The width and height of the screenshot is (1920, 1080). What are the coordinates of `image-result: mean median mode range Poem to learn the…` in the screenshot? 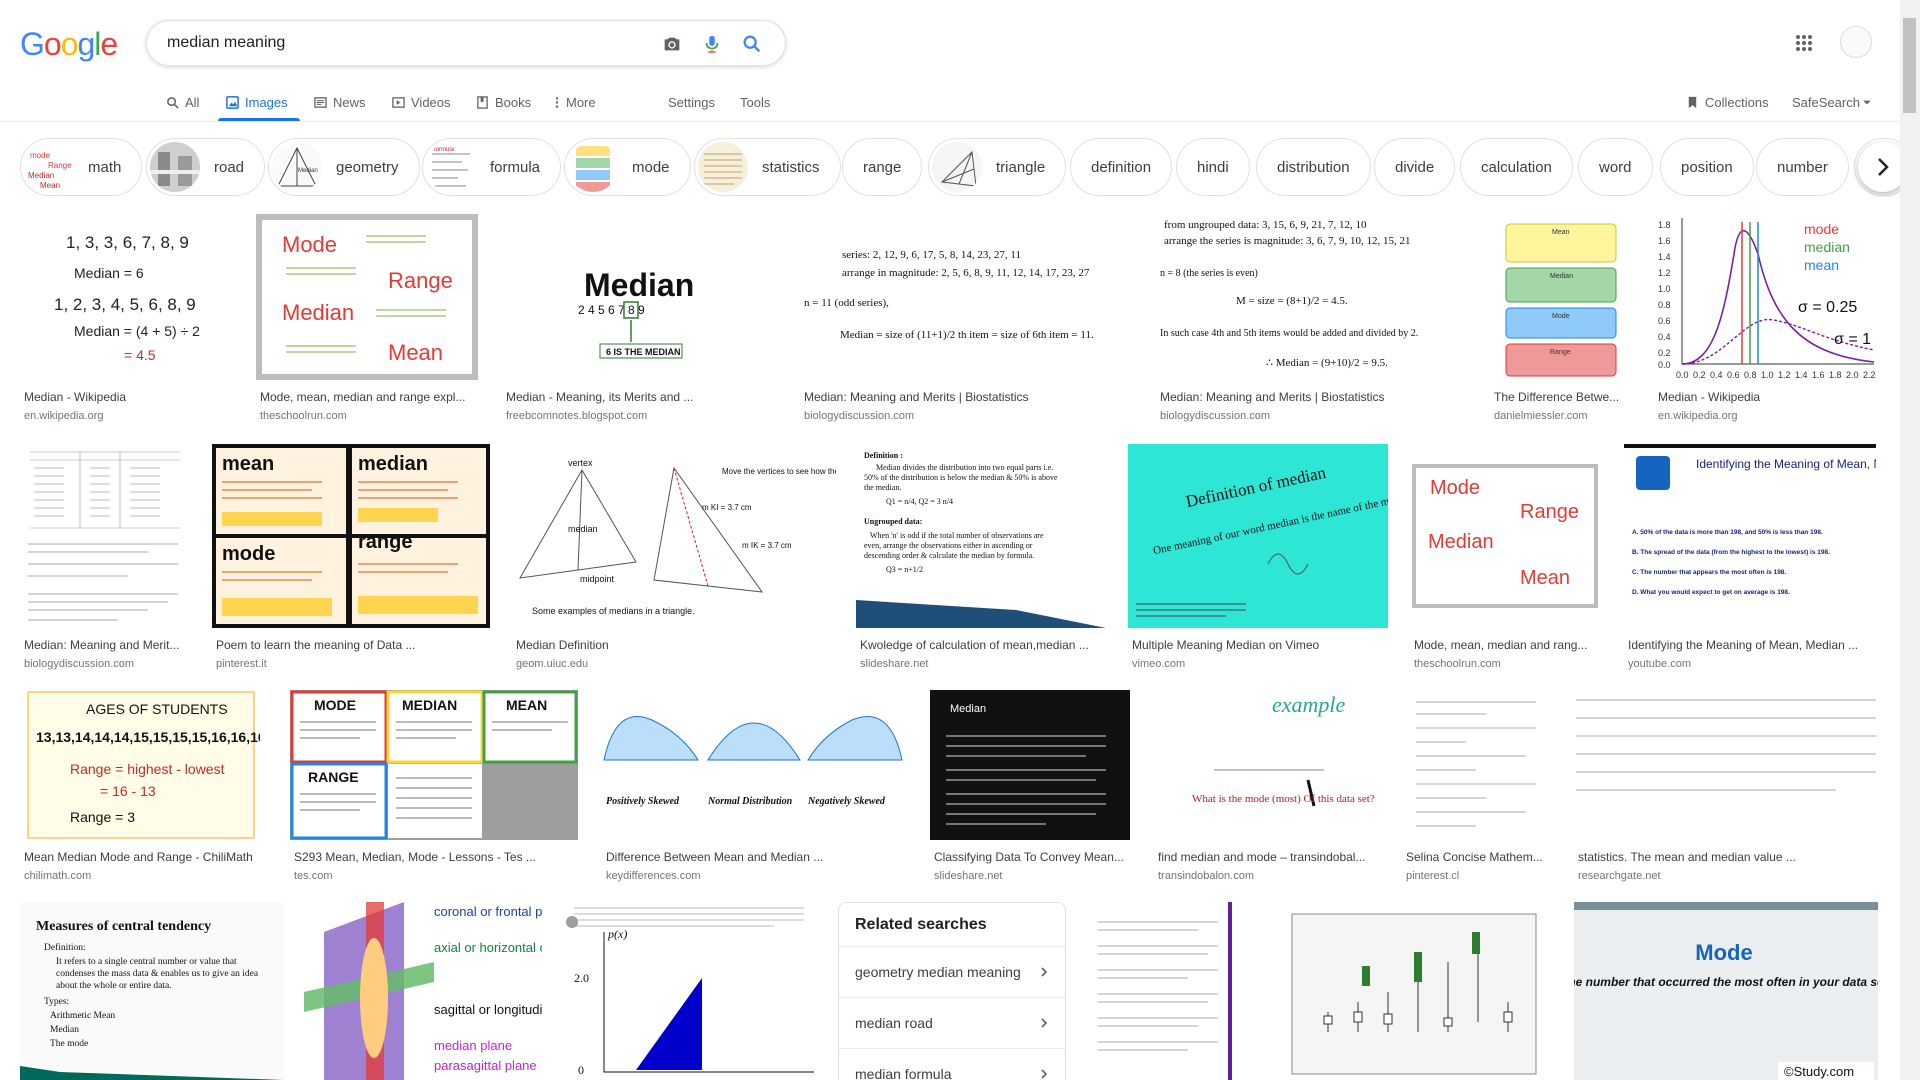 It's located at (351, 557).